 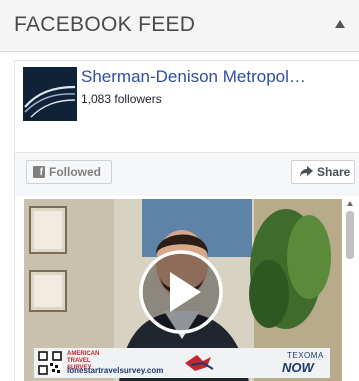 What do you see at coordinates (121, 99) in the screenshot?
I see `followers-count: 1,083 followers` at bounding box center [121, 99].